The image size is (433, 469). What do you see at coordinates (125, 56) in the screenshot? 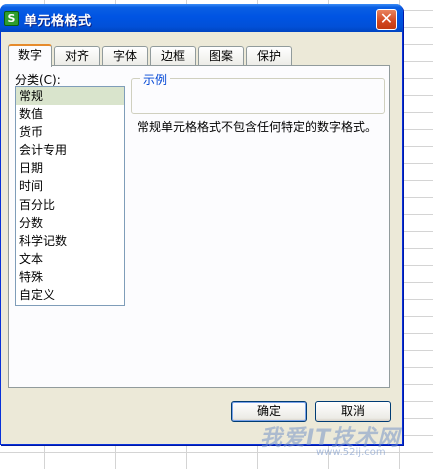
I see `tab-font: 字体` at bounding box center [125, 56].